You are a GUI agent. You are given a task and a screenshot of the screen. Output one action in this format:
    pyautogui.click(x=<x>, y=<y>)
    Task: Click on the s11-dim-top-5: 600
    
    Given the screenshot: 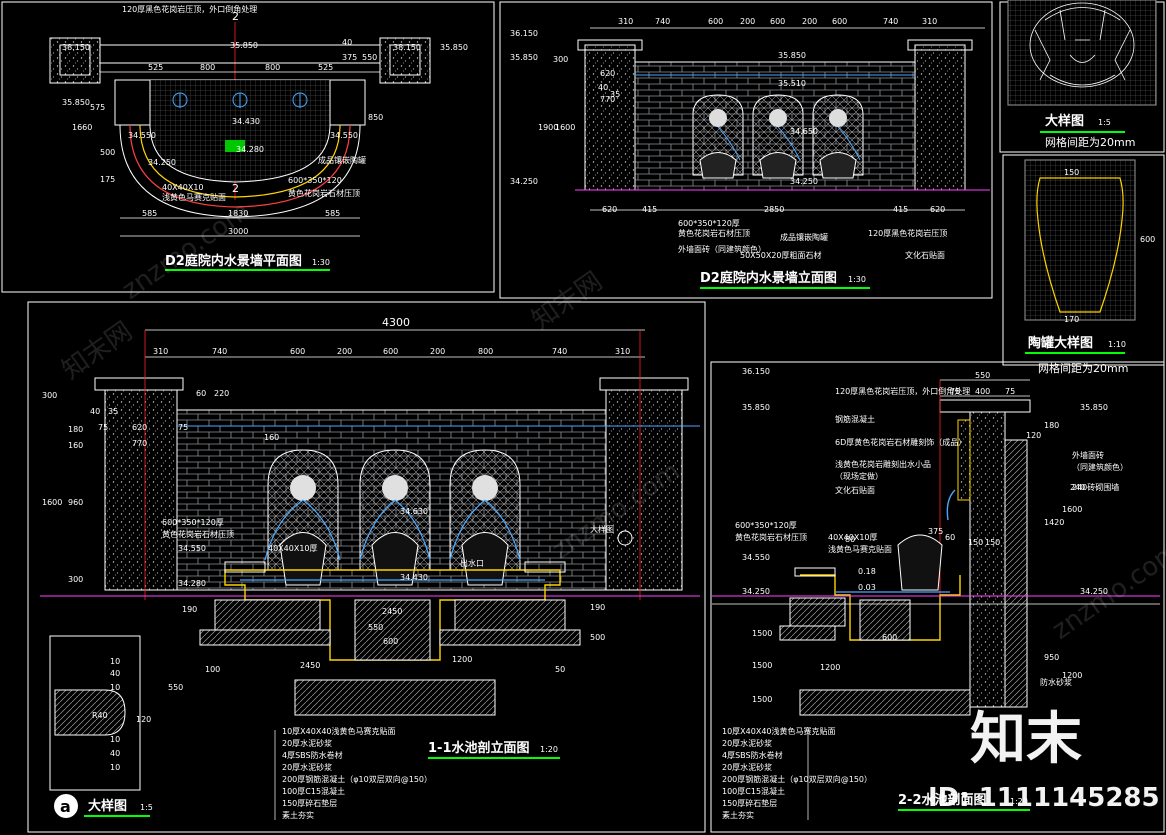 What is the action you would take?
    pyautogui.click(x=390, y=351)
    